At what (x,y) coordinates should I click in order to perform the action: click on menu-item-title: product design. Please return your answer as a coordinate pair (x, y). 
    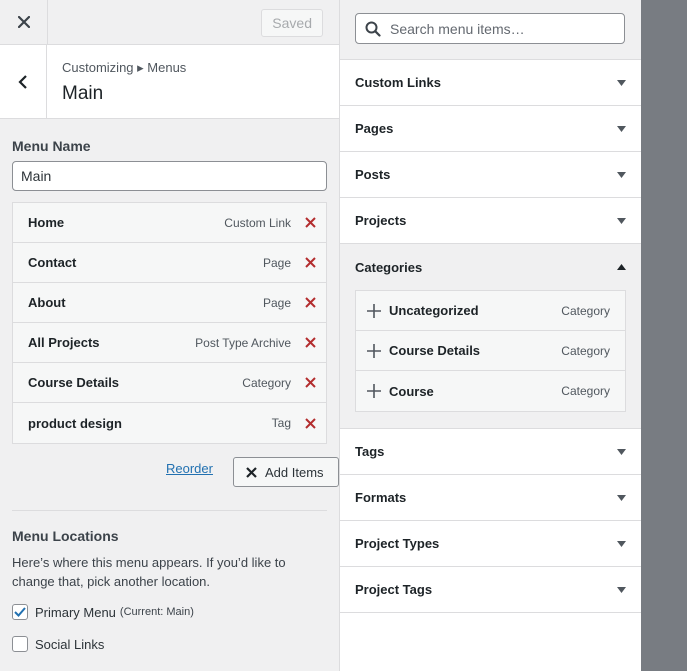
    Looking at the image, I should click on (75, 423).